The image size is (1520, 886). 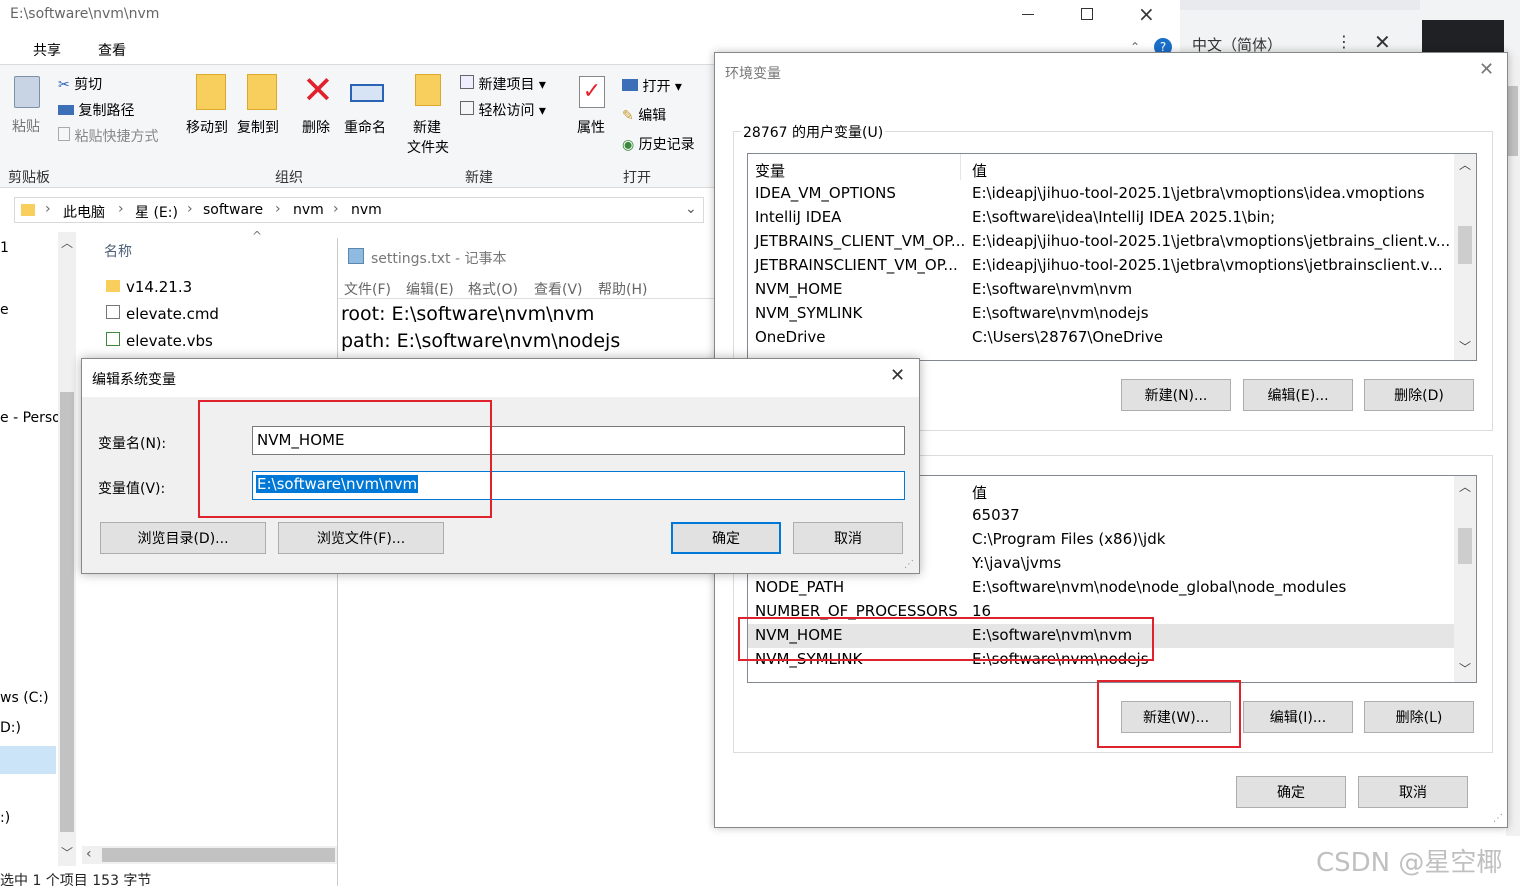 I want to click on address-bar: › 此电脑 › 星 (E:) › software › nvm › nvm ⌄, so click(x=359, y=210).